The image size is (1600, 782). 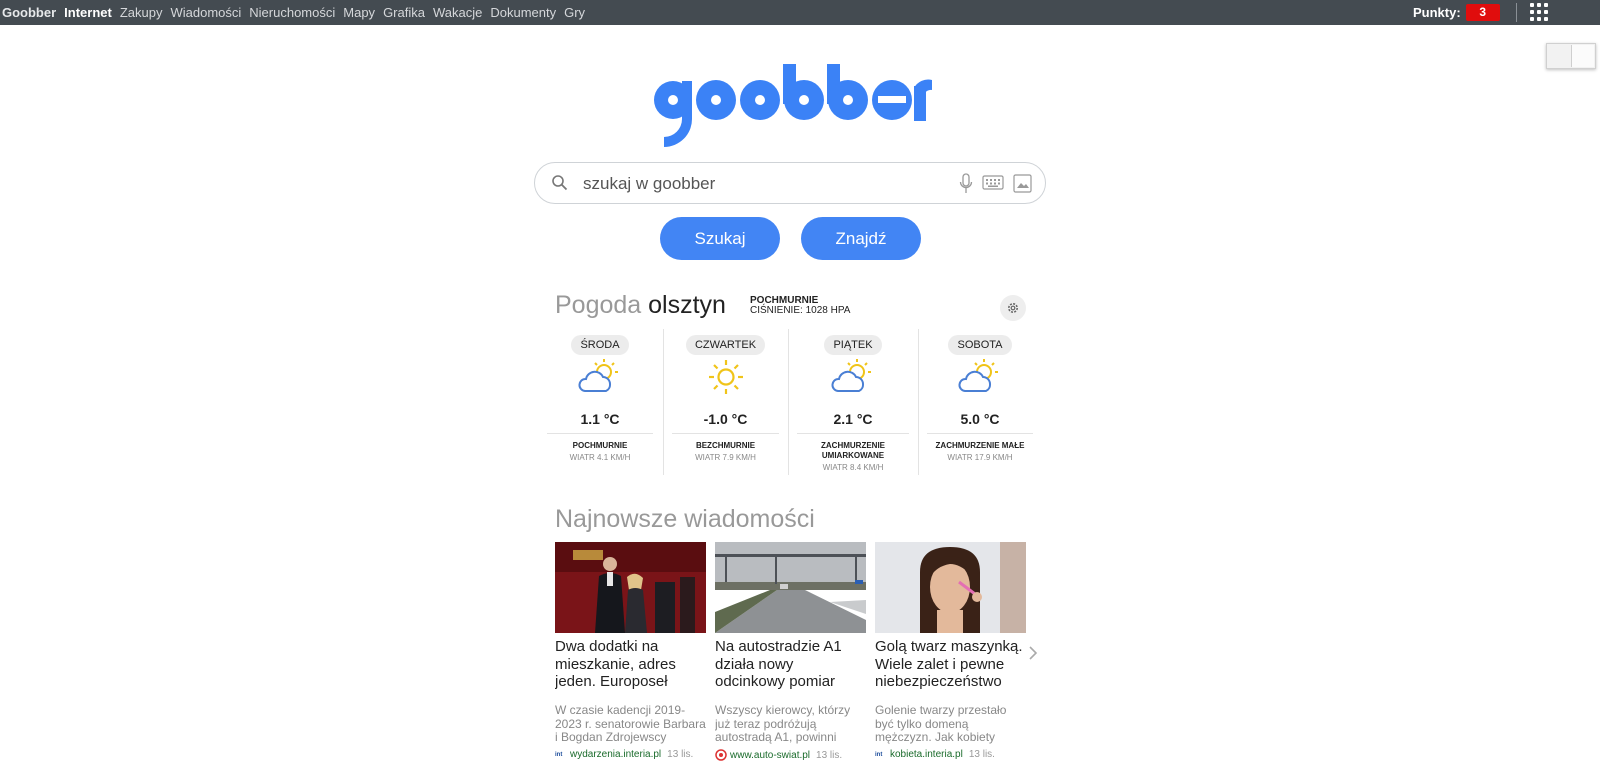 I want to click on points-badge: 3, so click(x=1482, y=12).